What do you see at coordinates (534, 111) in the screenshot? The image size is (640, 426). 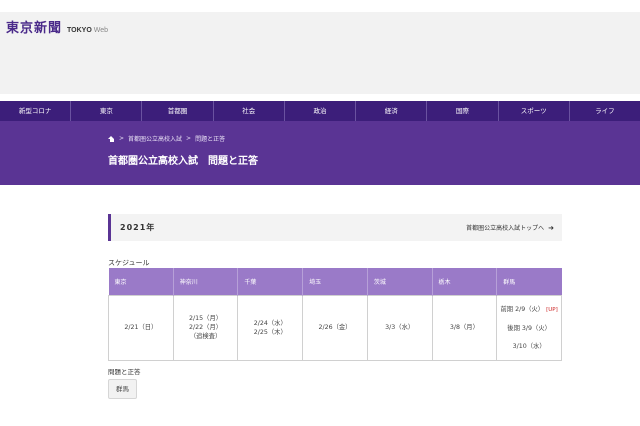 I see `nav-item-sports: スポーツ` at bounding box center [534, 111].